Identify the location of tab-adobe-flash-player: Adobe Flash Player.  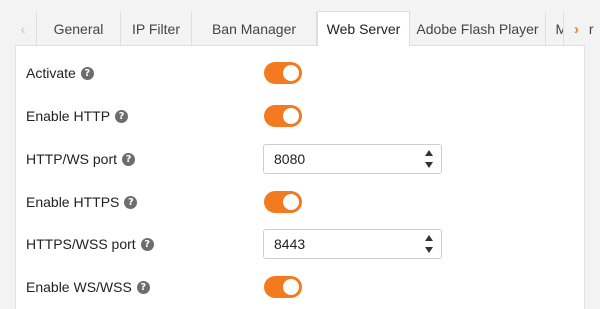
(478, 29).